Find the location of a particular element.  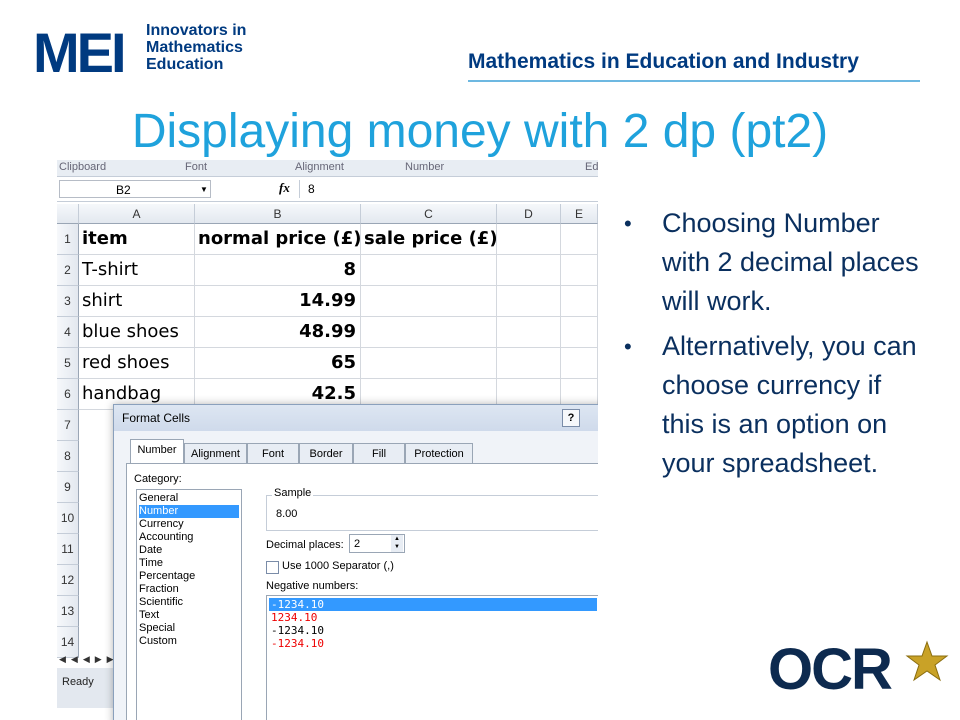

cell-a4: blue shoes is located at coordinates (137, 332).